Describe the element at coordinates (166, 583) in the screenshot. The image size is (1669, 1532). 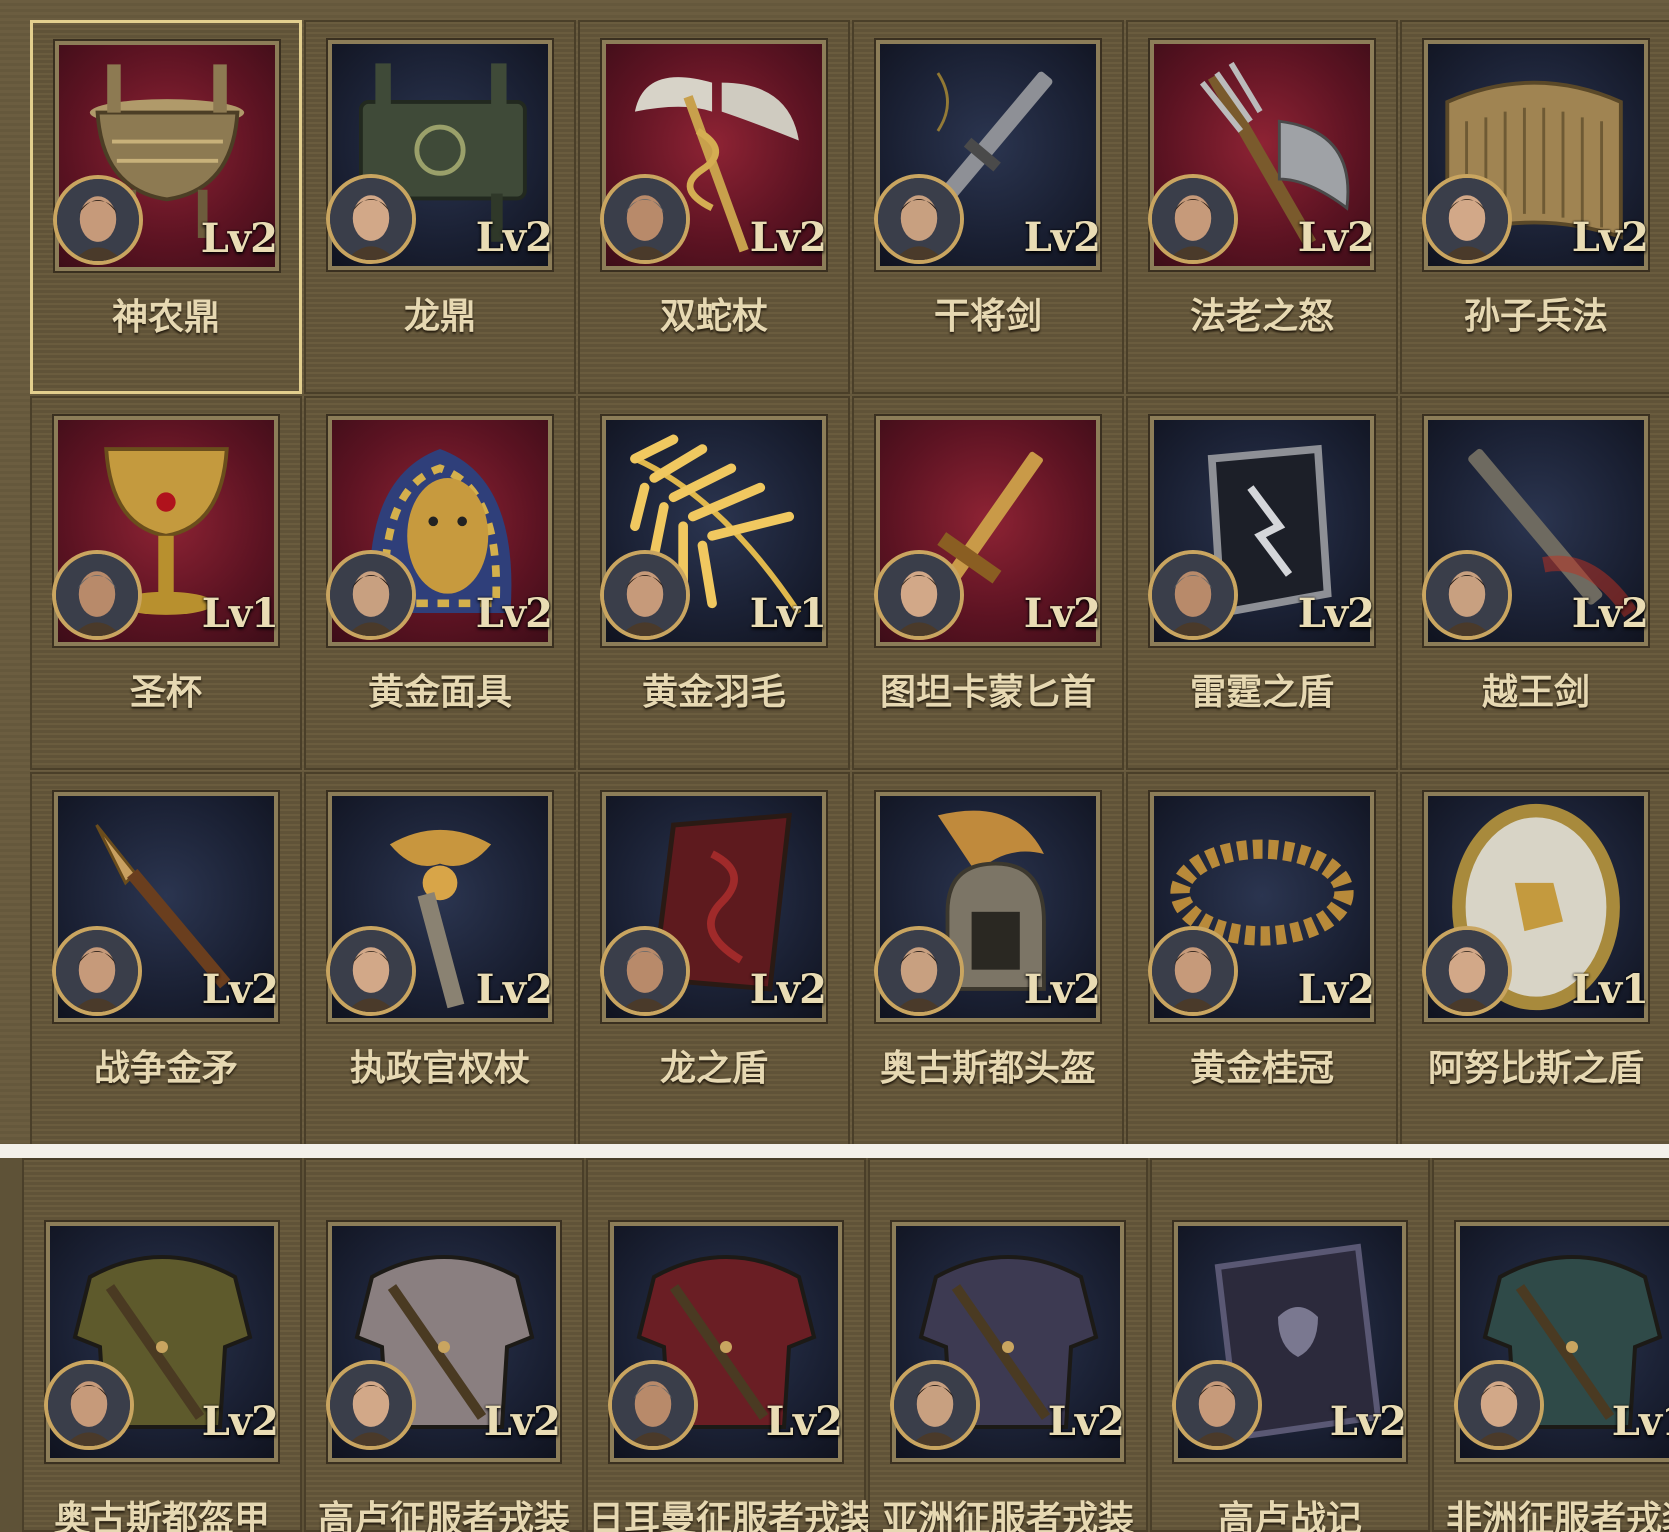
I see `equipment-tile: Lv1 圣杯` at that location.